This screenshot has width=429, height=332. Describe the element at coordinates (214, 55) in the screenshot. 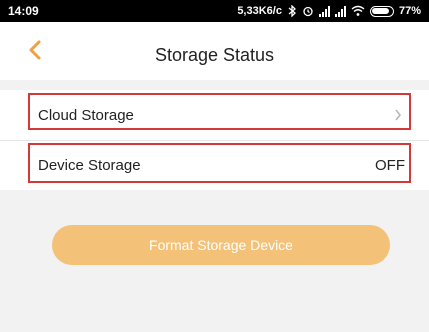

I see `page-title: Storage Status` at that location.